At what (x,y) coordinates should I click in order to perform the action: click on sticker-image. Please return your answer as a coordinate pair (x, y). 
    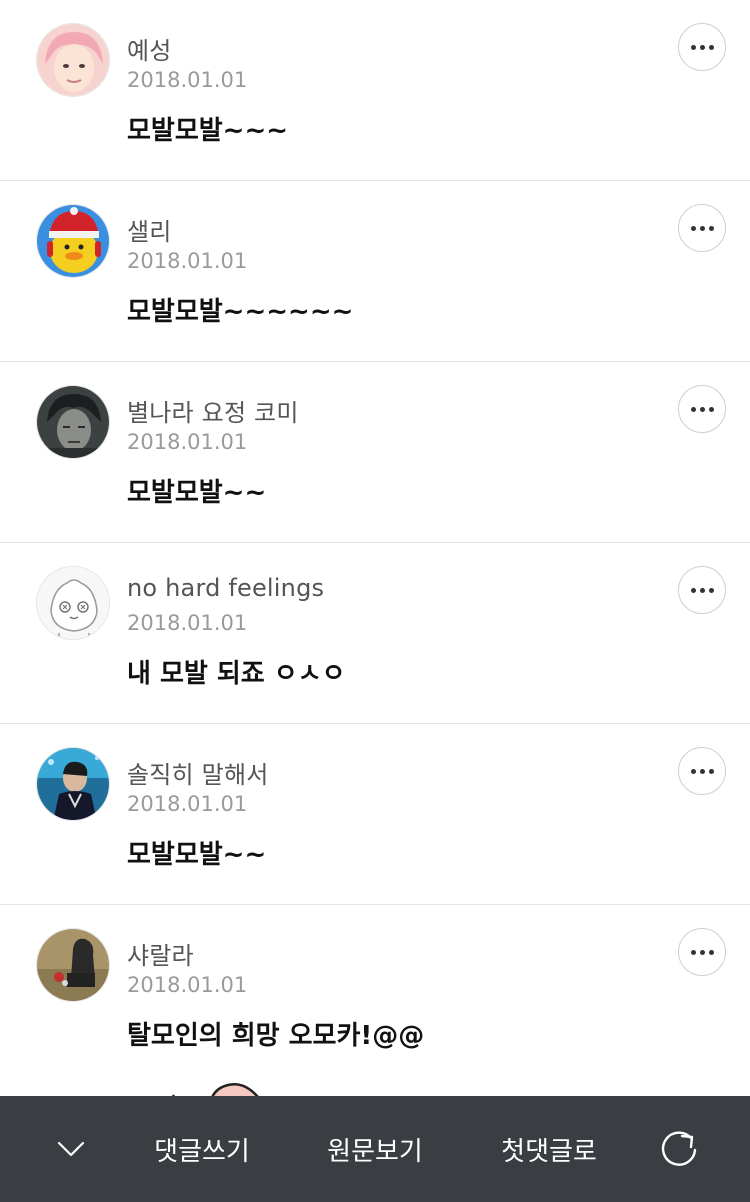
    Looking at the image, I should click on (215, 1085).